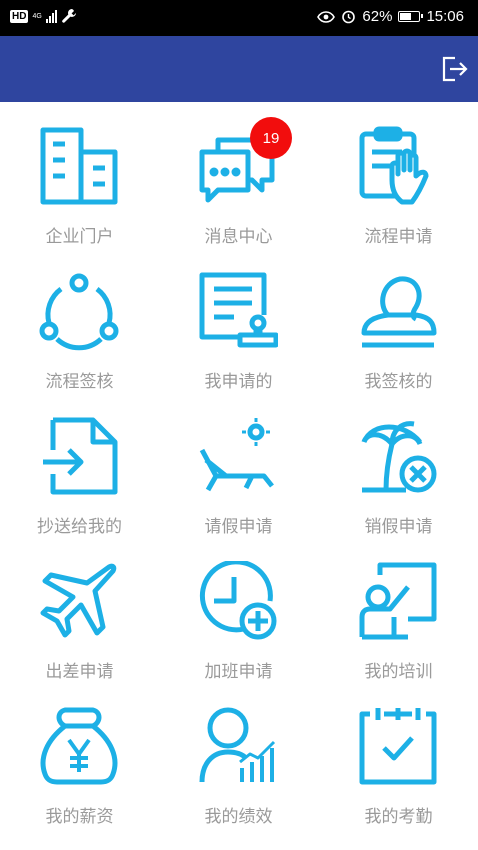  I want to click on grid-item-label: 我的绩效, so click(238, 817).